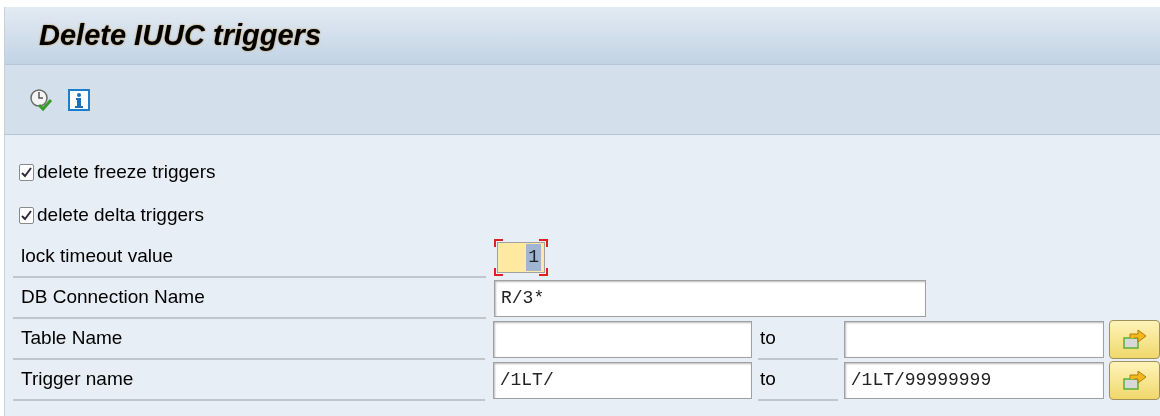 The height and width of the screenshot is (416, 1160). What do you see at coordinates (41, 99) in the screenshot?
I see `execute-clock-icon` at bounding box center [41, 99].